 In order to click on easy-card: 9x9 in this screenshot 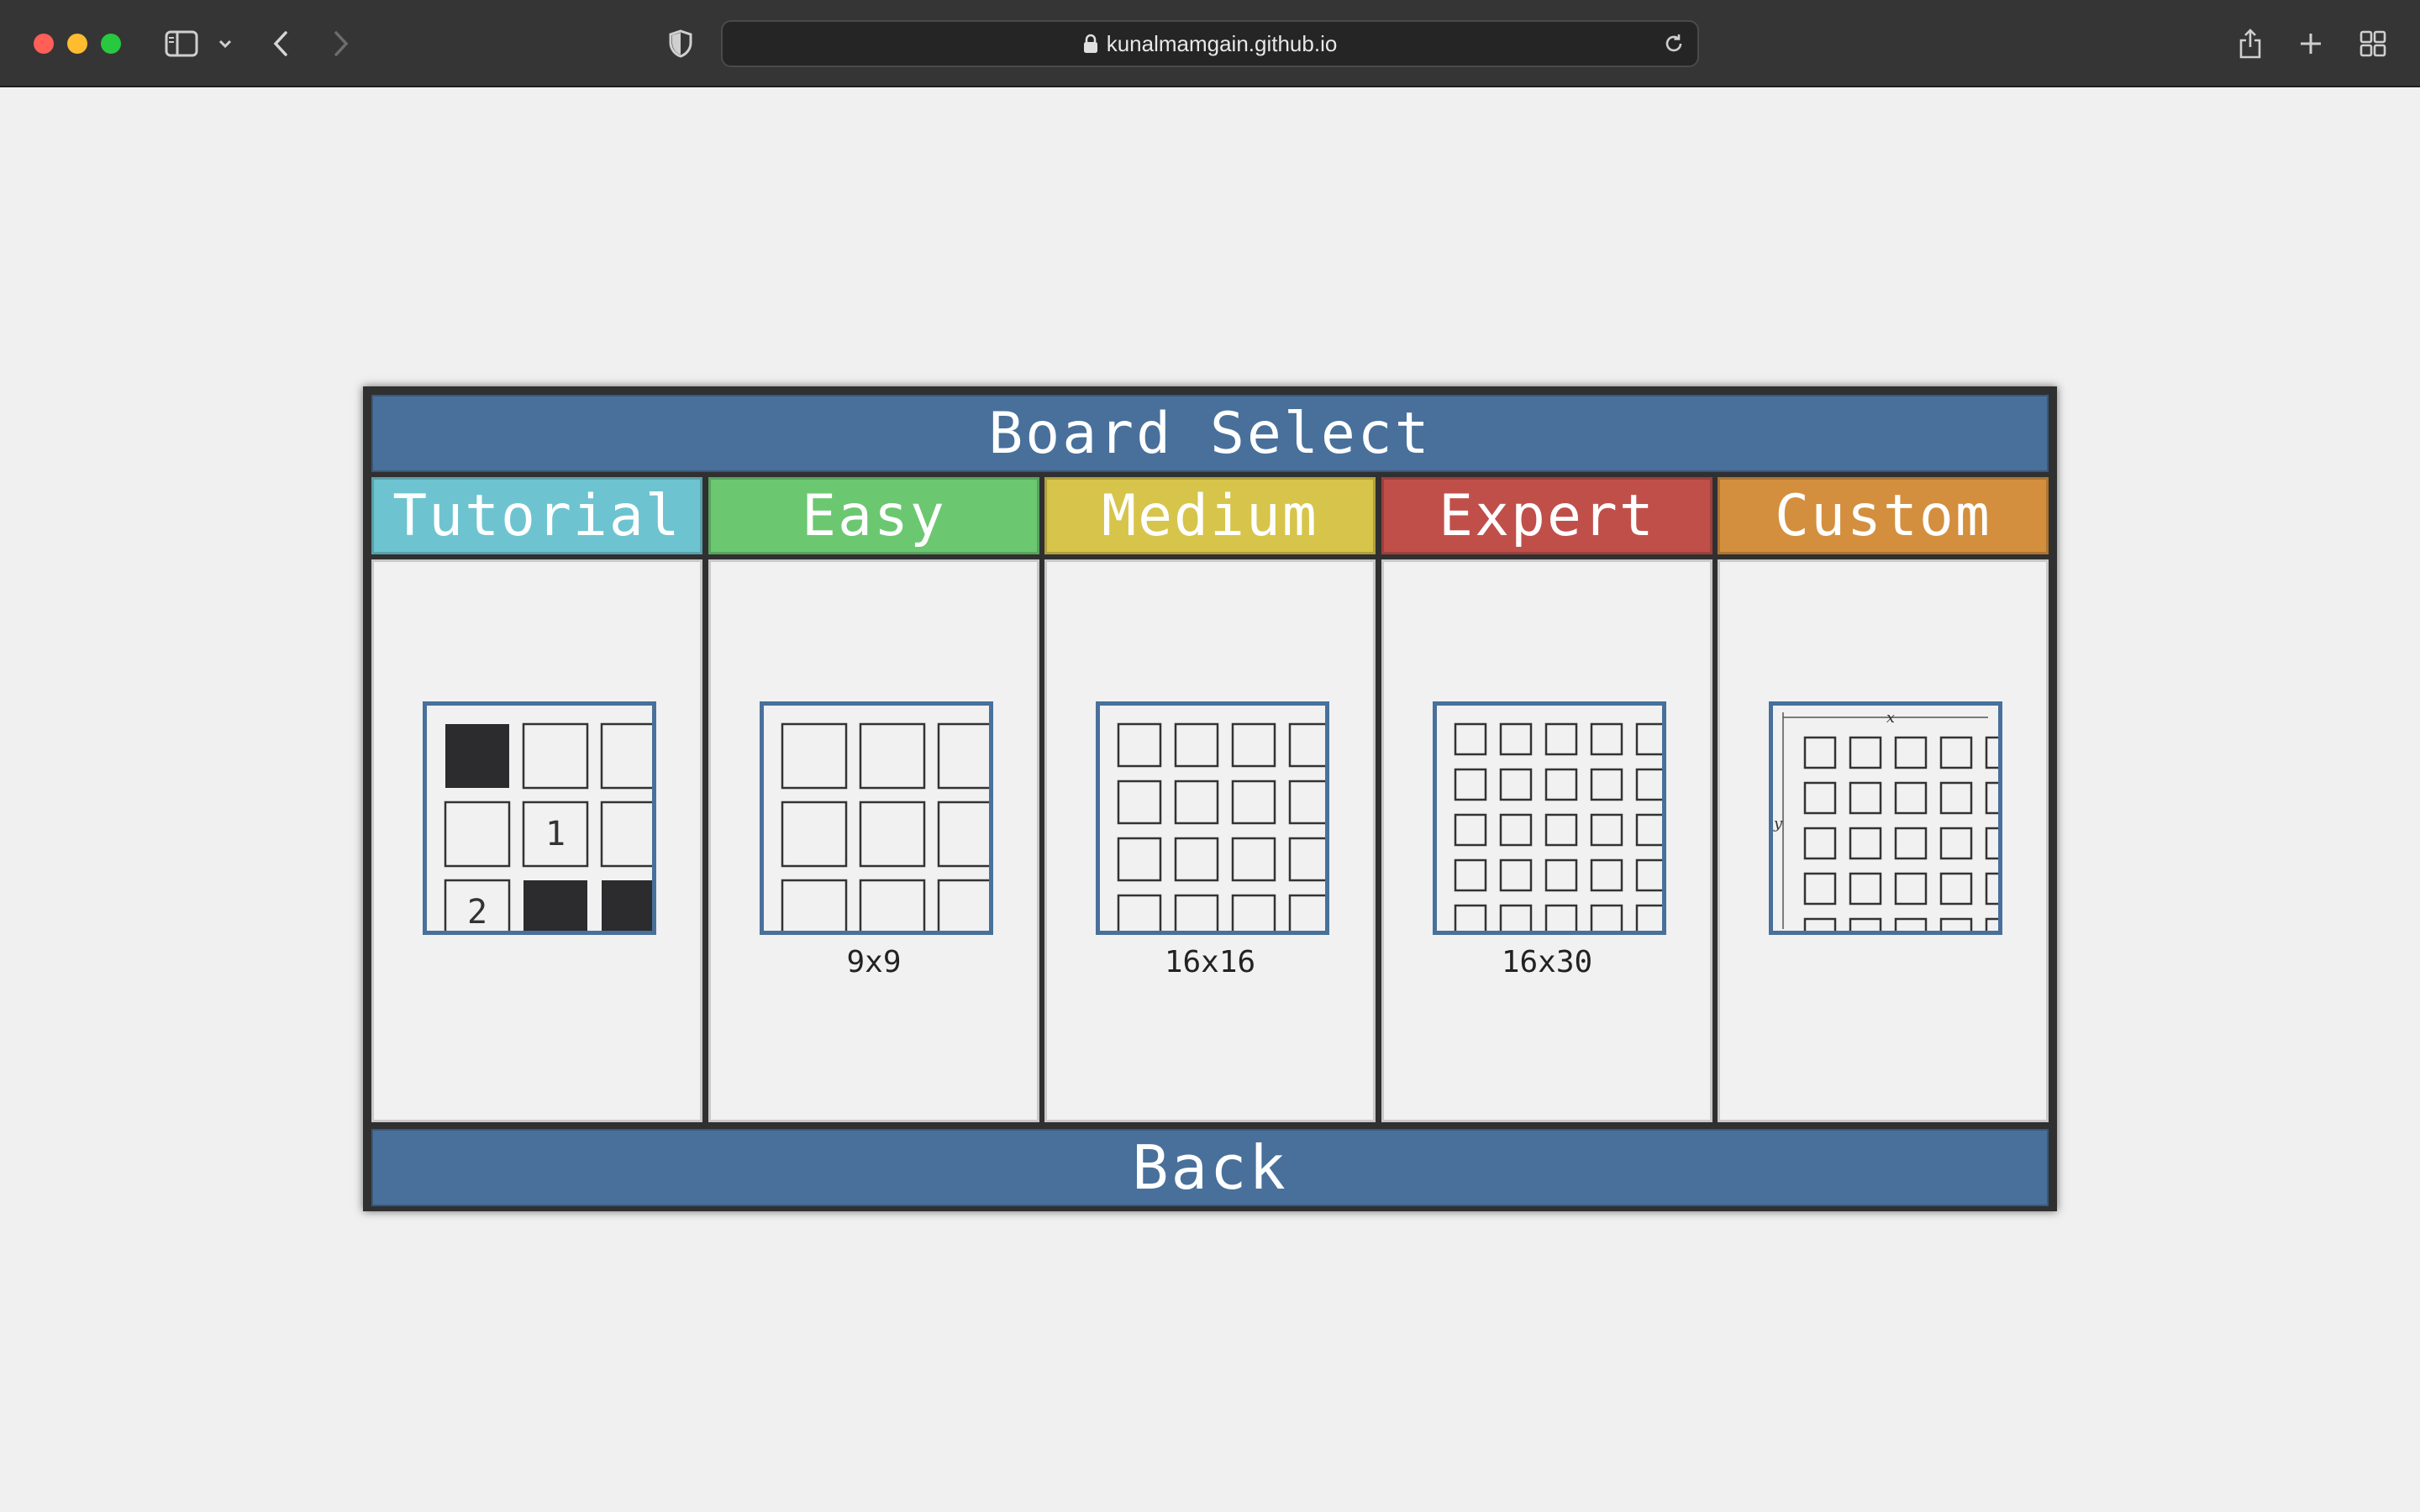, I will do `click(873, 840)`.